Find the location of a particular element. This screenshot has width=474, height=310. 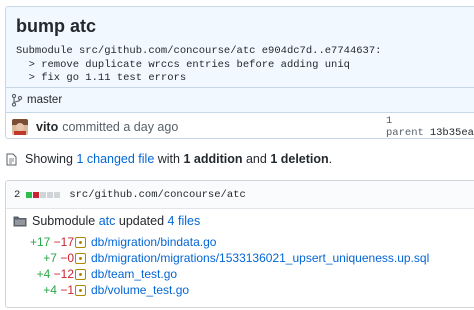

commit-time: committed a day ago is located at coordinates (120, 126).